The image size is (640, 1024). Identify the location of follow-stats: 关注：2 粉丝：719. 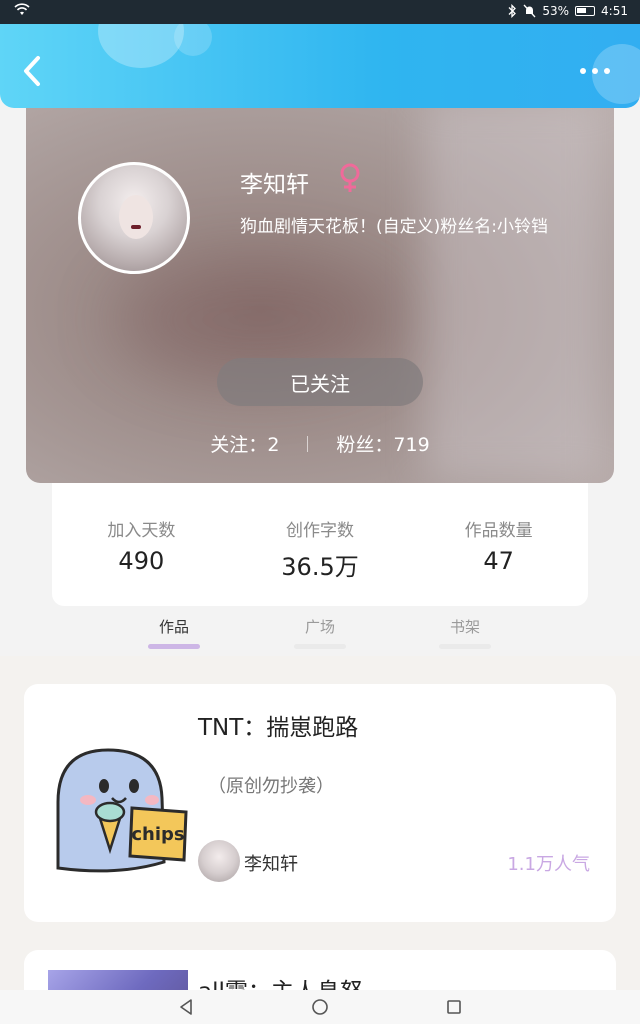
(320, 443).